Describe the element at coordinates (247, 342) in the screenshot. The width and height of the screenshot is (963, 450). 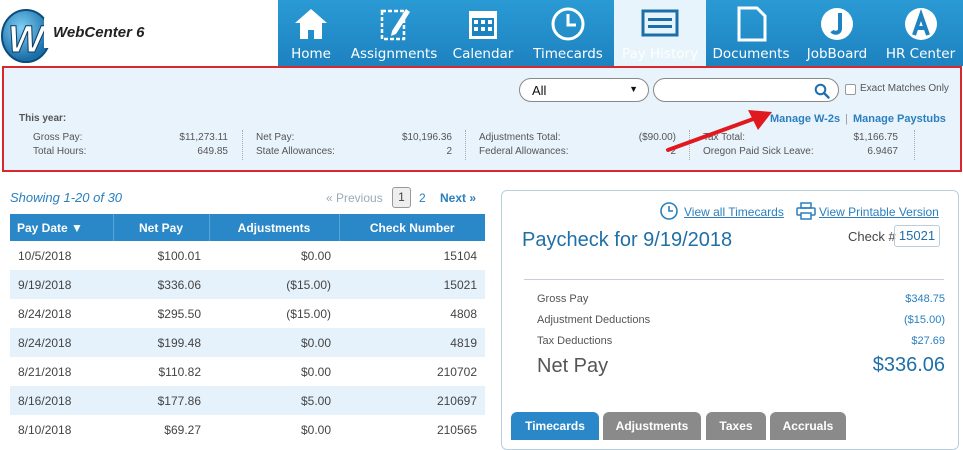
I see `table-row: 8/24/2018 $199.48 $0.00 4819` at that location.